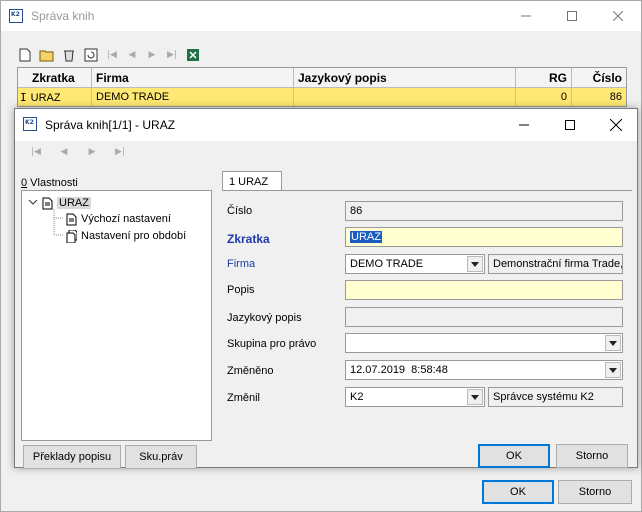  I want to click on minimize-button, so click(526, 16).